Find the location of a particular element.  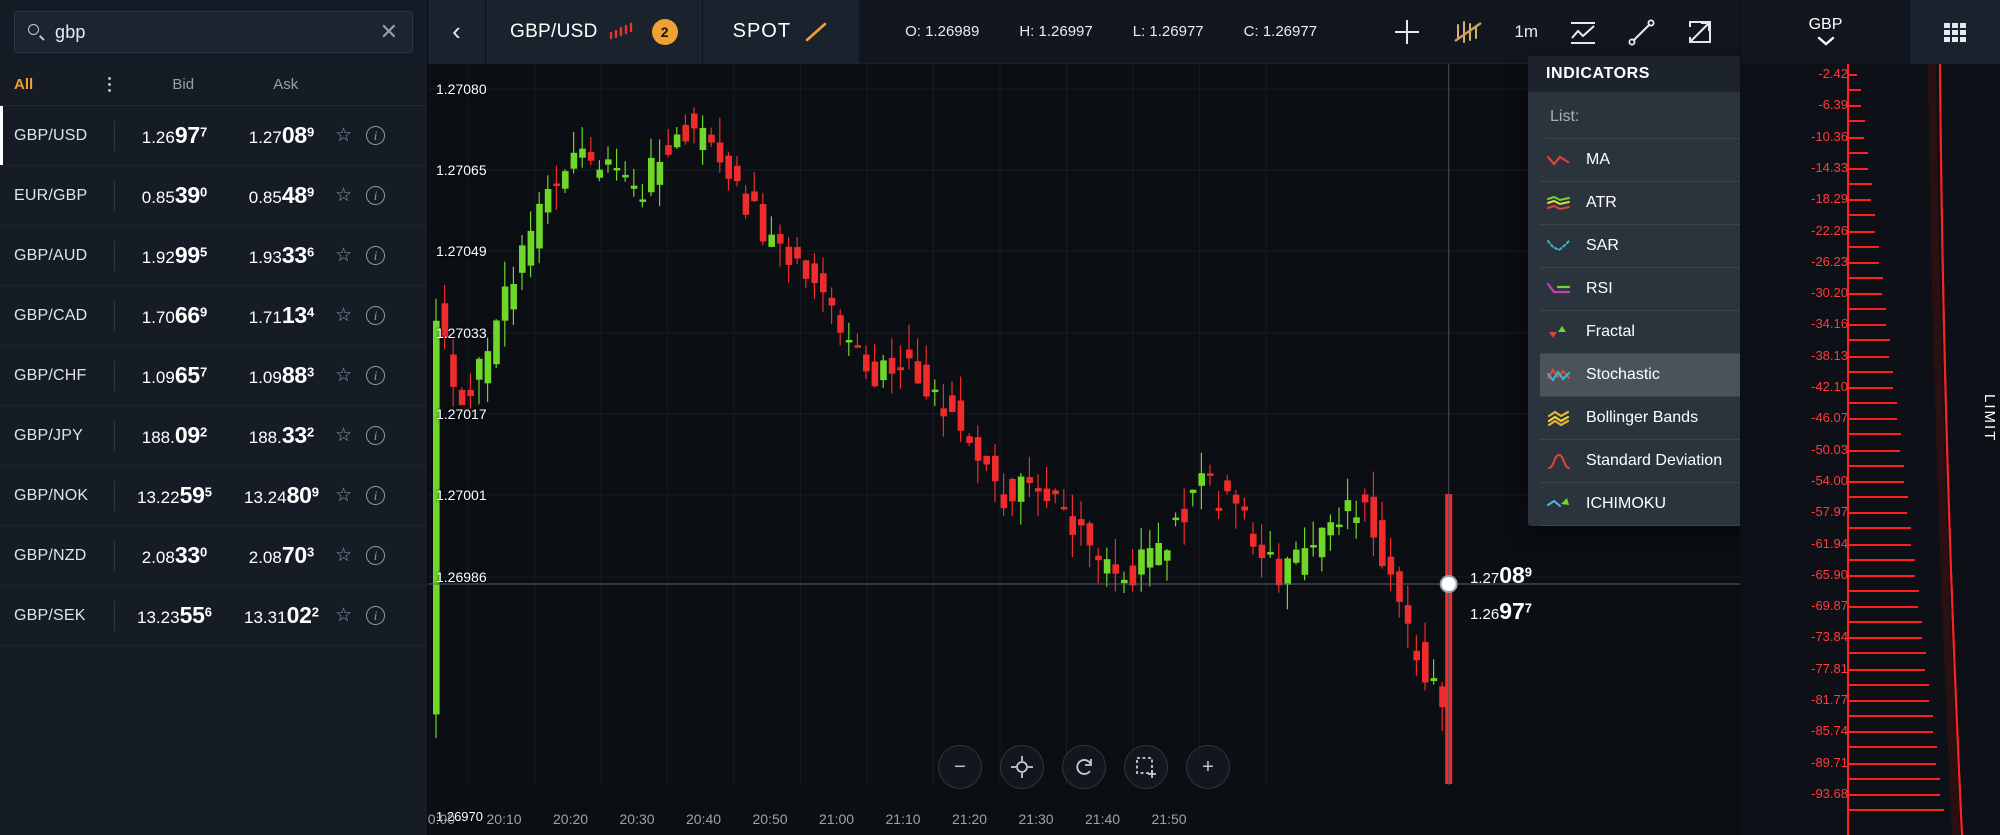

currency-selector: GBP is located at coordinates (1825, 32).